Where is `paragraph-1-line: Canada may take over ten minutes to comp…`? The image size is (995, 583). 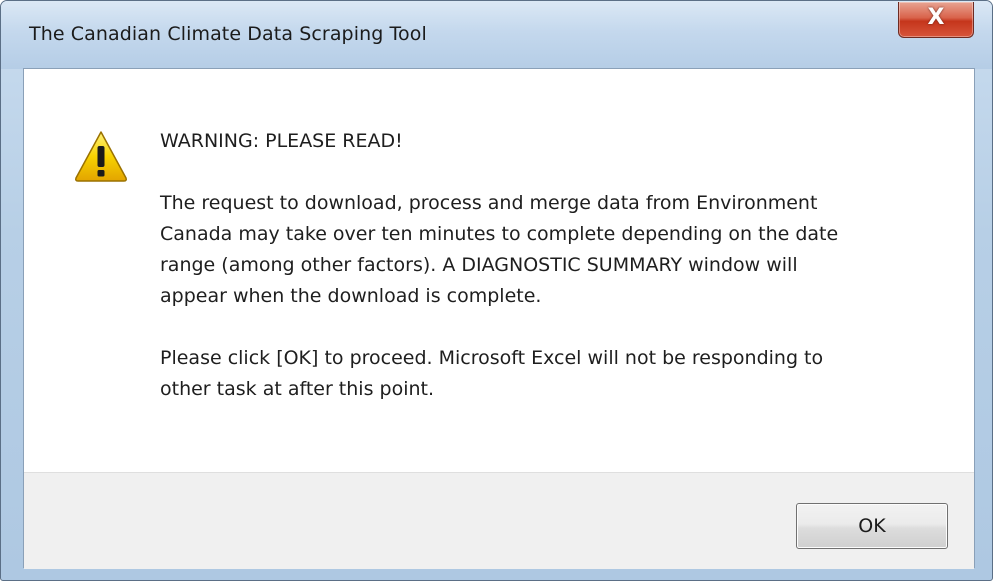 paragraph-1-line: Canada may take over ten minutes to comp… is located at coordinates (499, 234).